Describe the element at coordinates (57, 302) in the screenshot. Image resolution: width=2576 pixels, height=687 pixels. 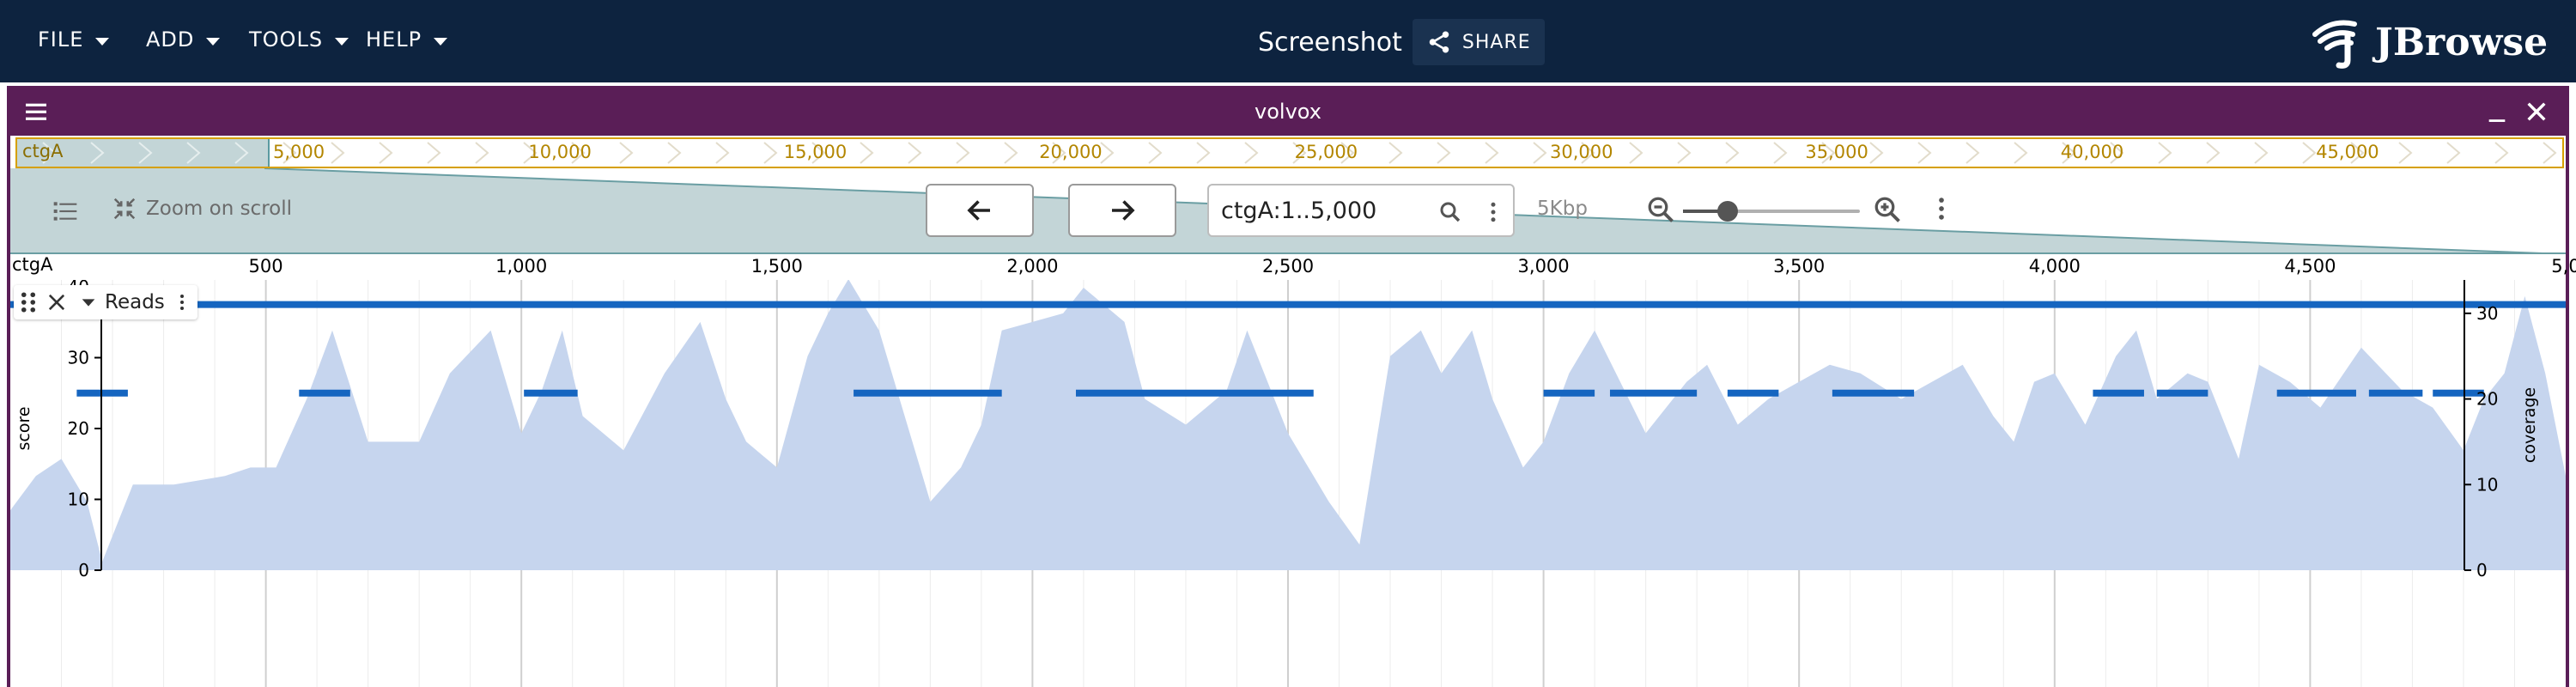
I see `close-track-icon` at that location.